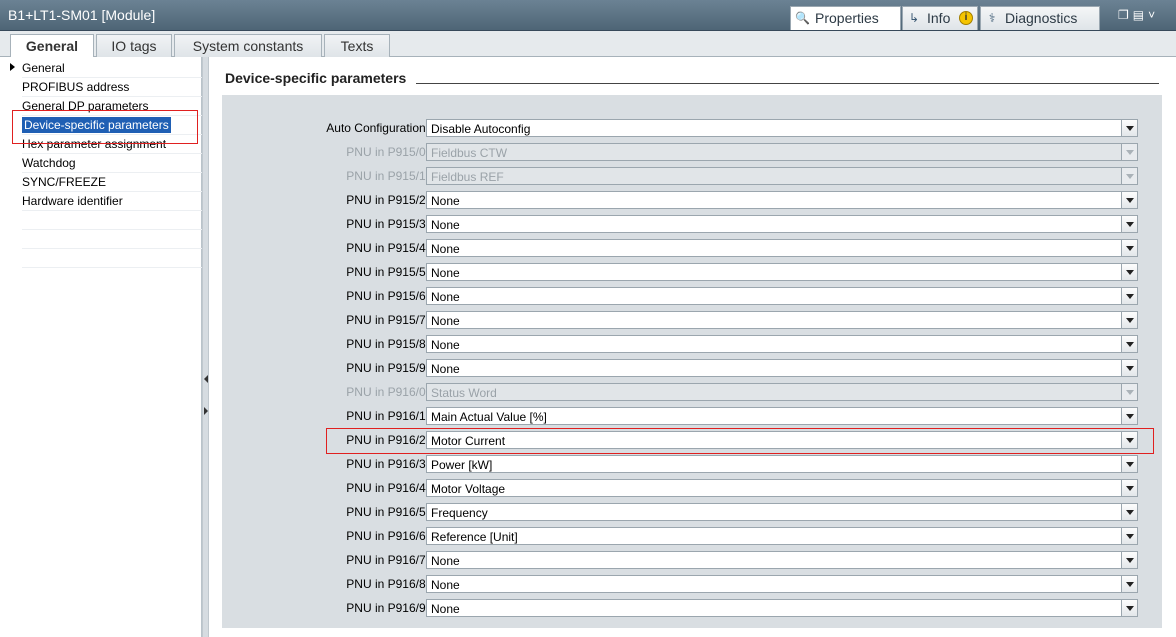 The image size is (1176, 637). Describe the element at coordinates (1125, 15) in the screenshot. I see `restore-icon: ❐` at that location.